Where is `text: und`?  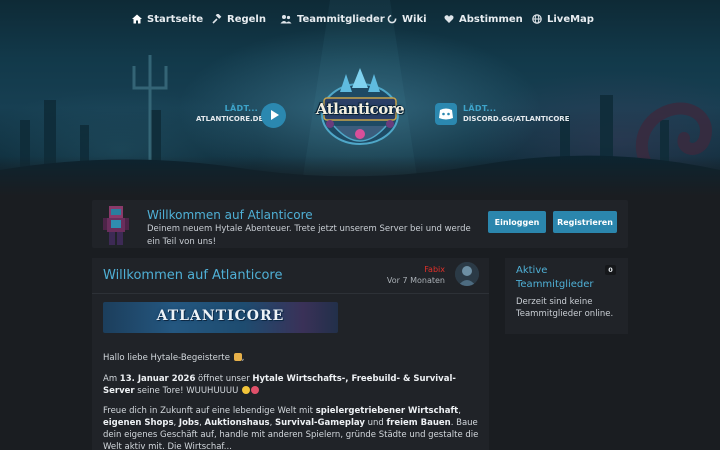 text: und is located at coordinates (375, 423).